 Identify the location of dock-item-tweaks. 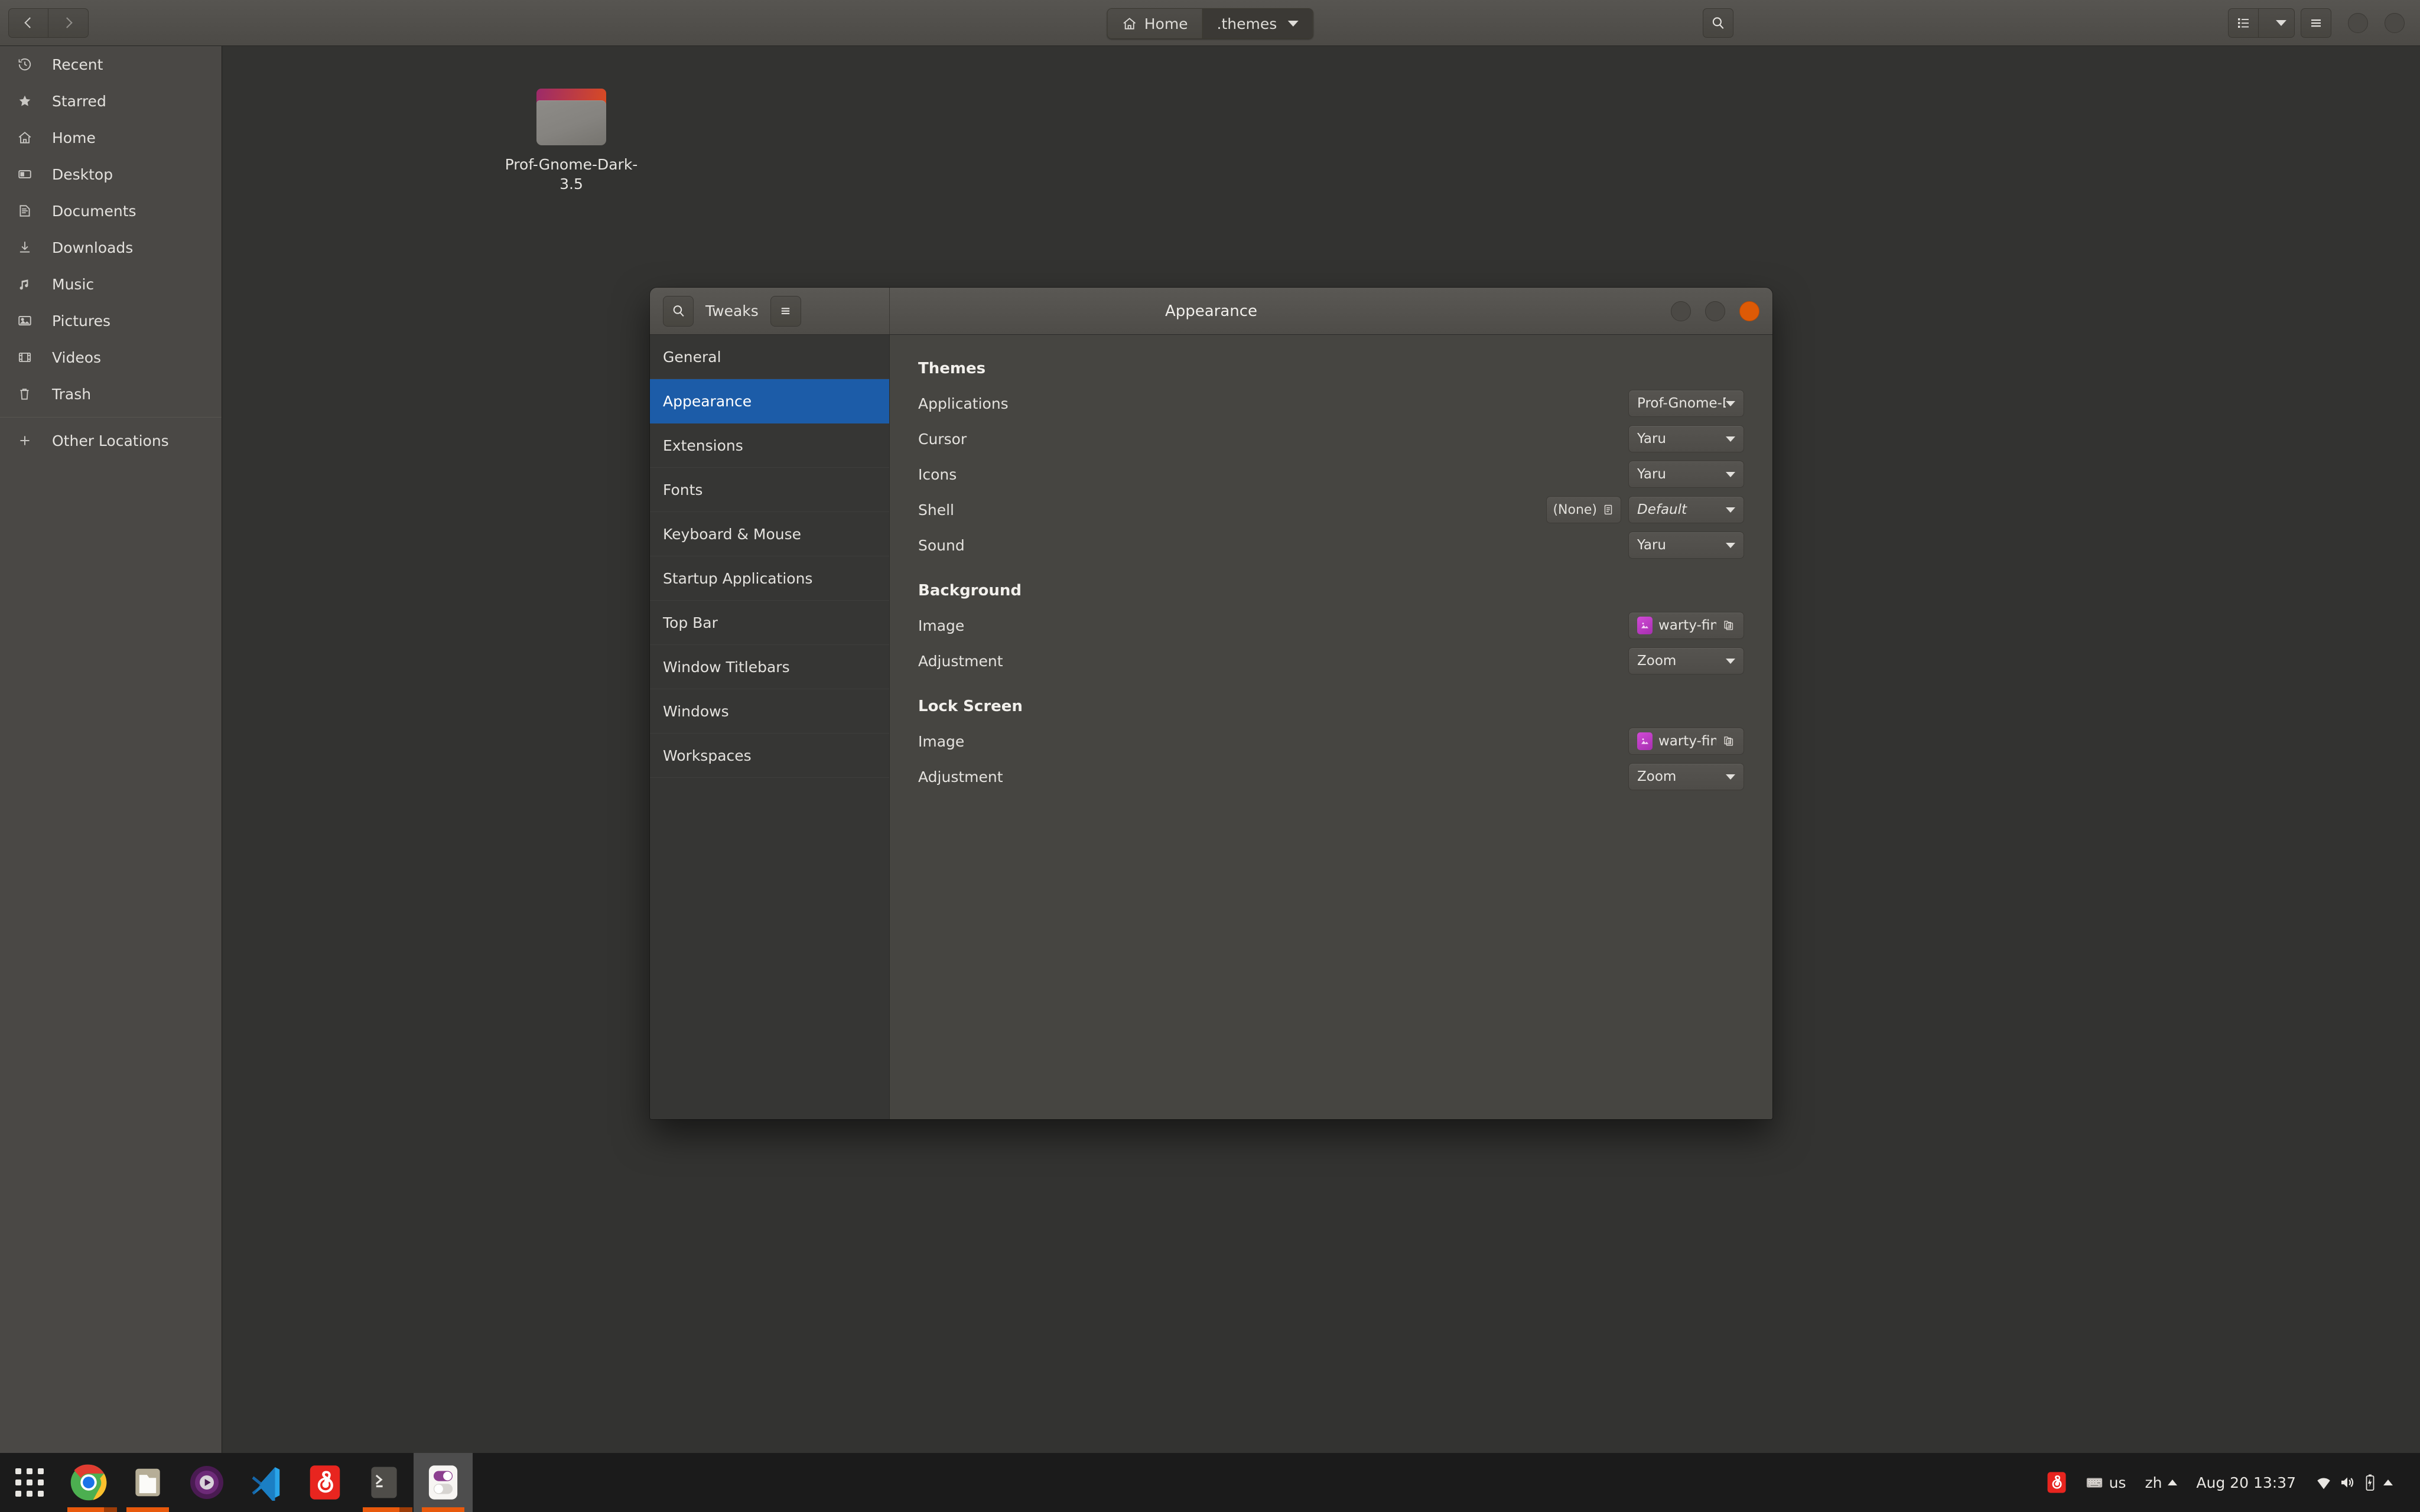
(443, 1482).